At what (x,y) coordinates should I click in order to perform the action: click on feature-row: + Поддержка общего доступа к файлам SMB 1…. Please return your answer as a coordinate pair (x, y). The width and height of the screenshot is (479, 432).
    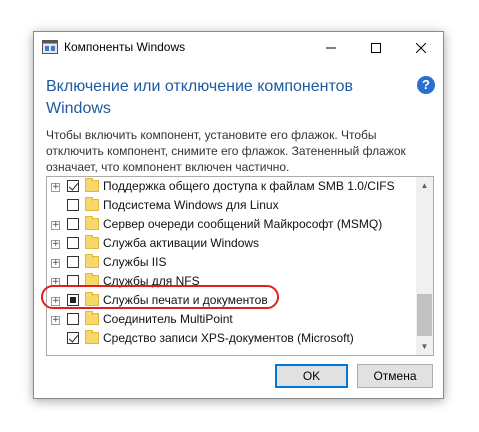
    Looking at the image, I should click on (232, 187).